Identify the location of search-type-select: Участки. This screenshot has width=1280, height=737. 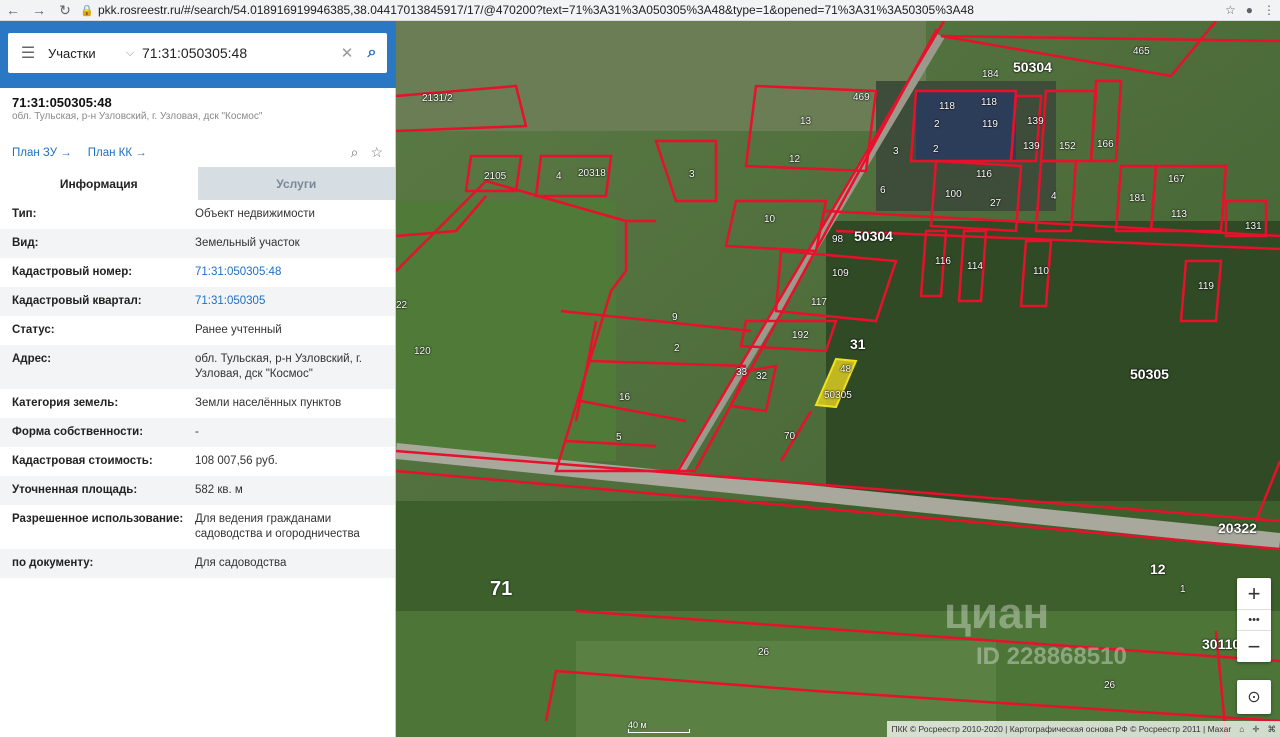
(83, 53).